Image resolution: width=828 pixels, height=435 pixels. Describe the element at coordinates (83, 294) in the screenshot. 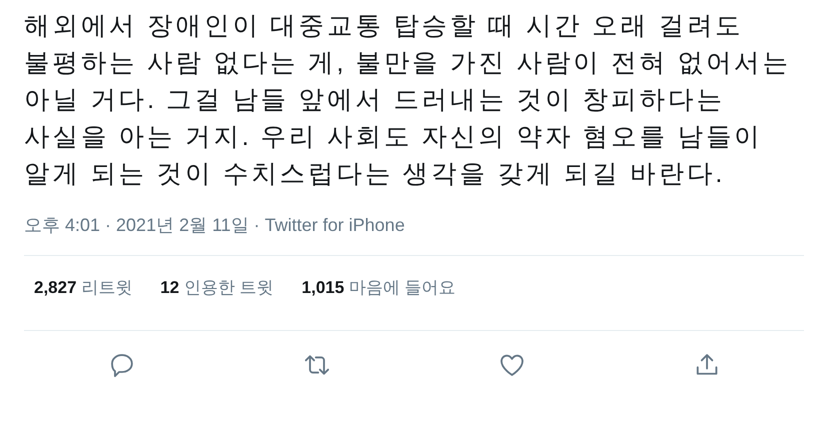

I see `stat-link: 2,827 리트윗` at that location.